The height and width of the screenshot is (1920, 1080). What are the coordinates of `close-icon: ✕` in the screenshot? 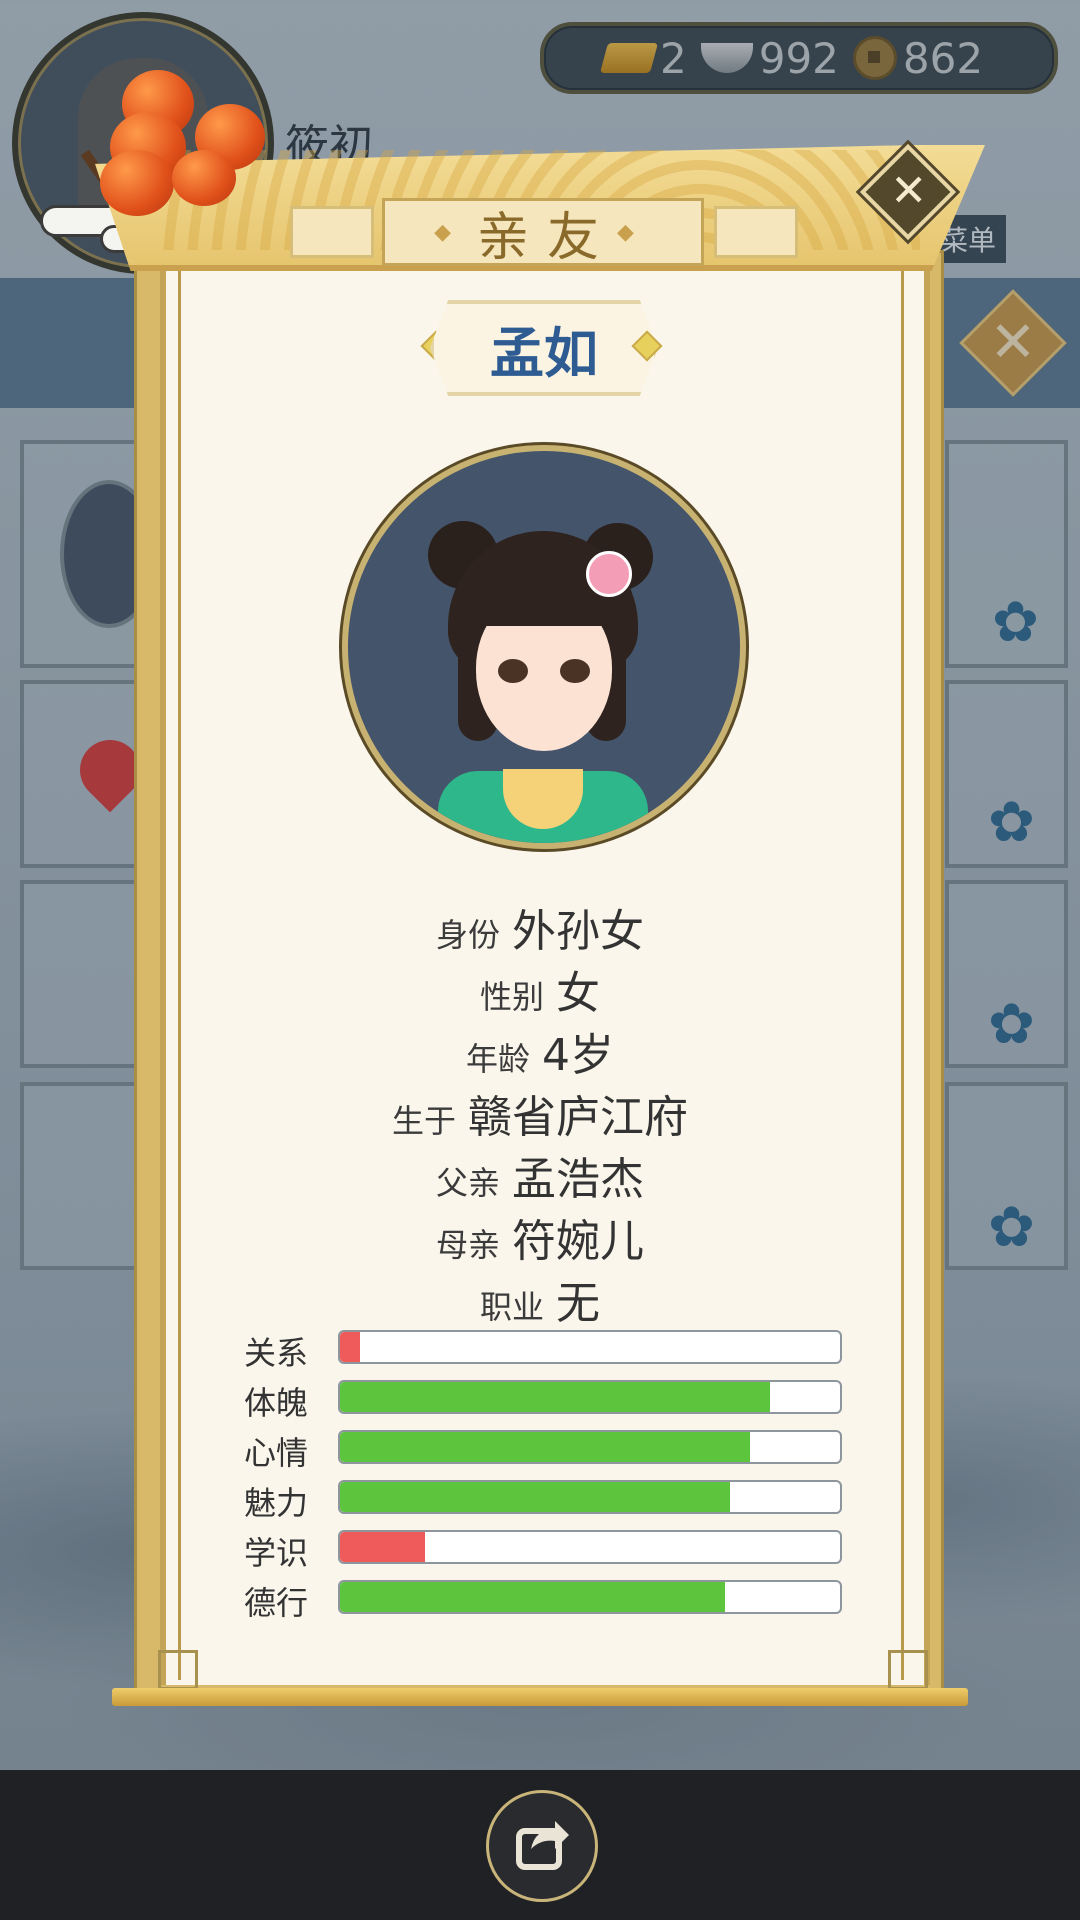 It's located at (909, 191).